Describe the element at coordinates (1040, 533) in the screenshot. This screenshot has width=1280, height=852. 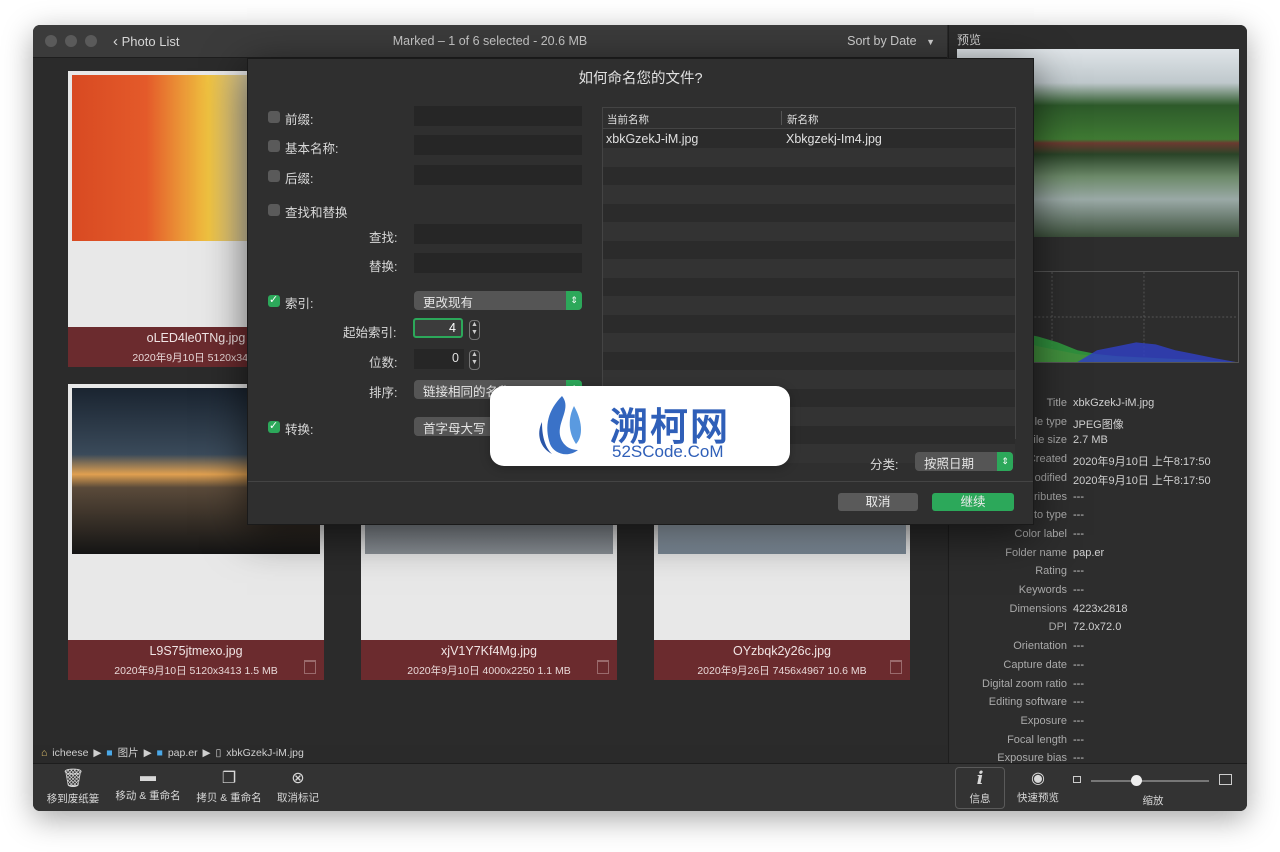
I see `info-key: Color label` at that location.